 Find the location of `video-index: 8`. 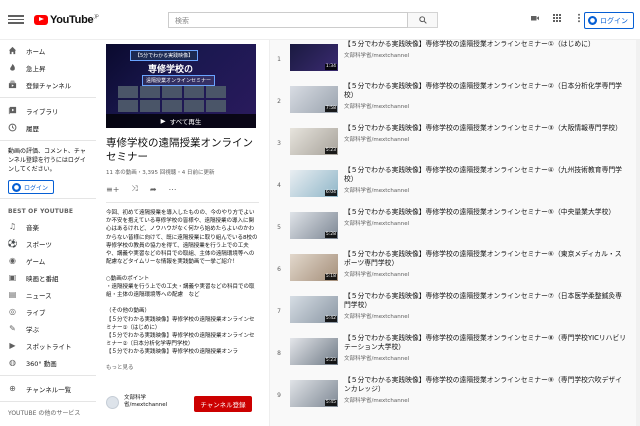

video-index: 8 is located at coordinates (279, 353).